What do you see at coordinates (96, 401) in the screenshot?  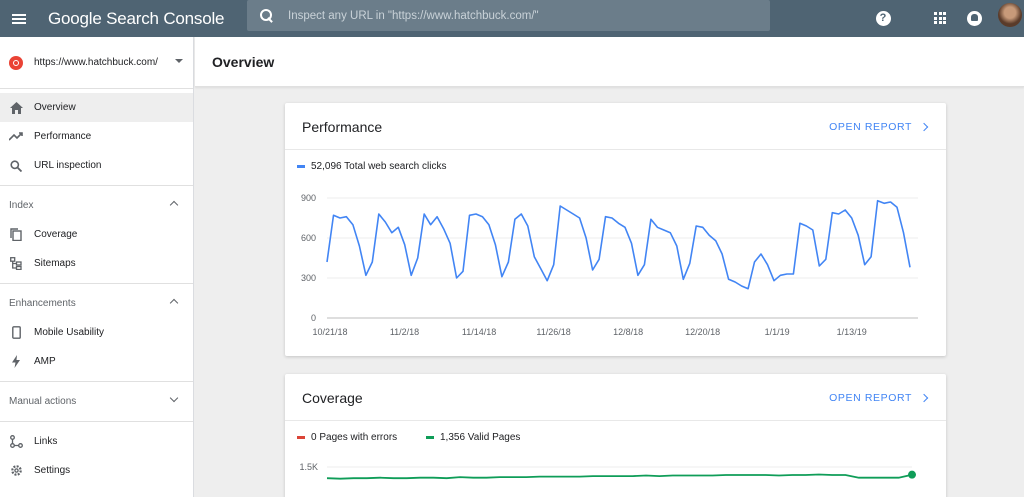 I see `section-manual-actions: Manual actions` at bounding box center [96, 401].